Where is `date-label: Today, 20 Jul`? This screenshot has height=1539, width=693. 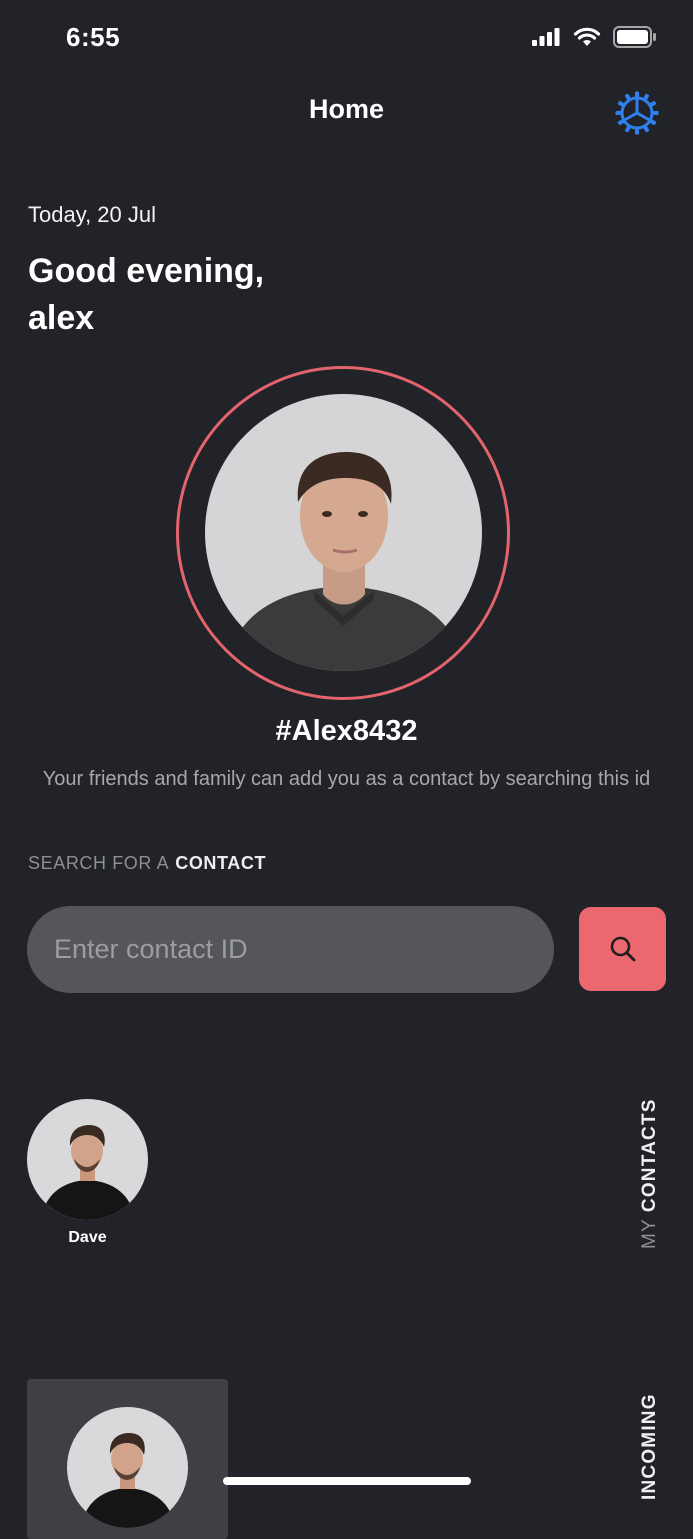 date-label: Today, 20 Jul is located at coordinates (92, 214).